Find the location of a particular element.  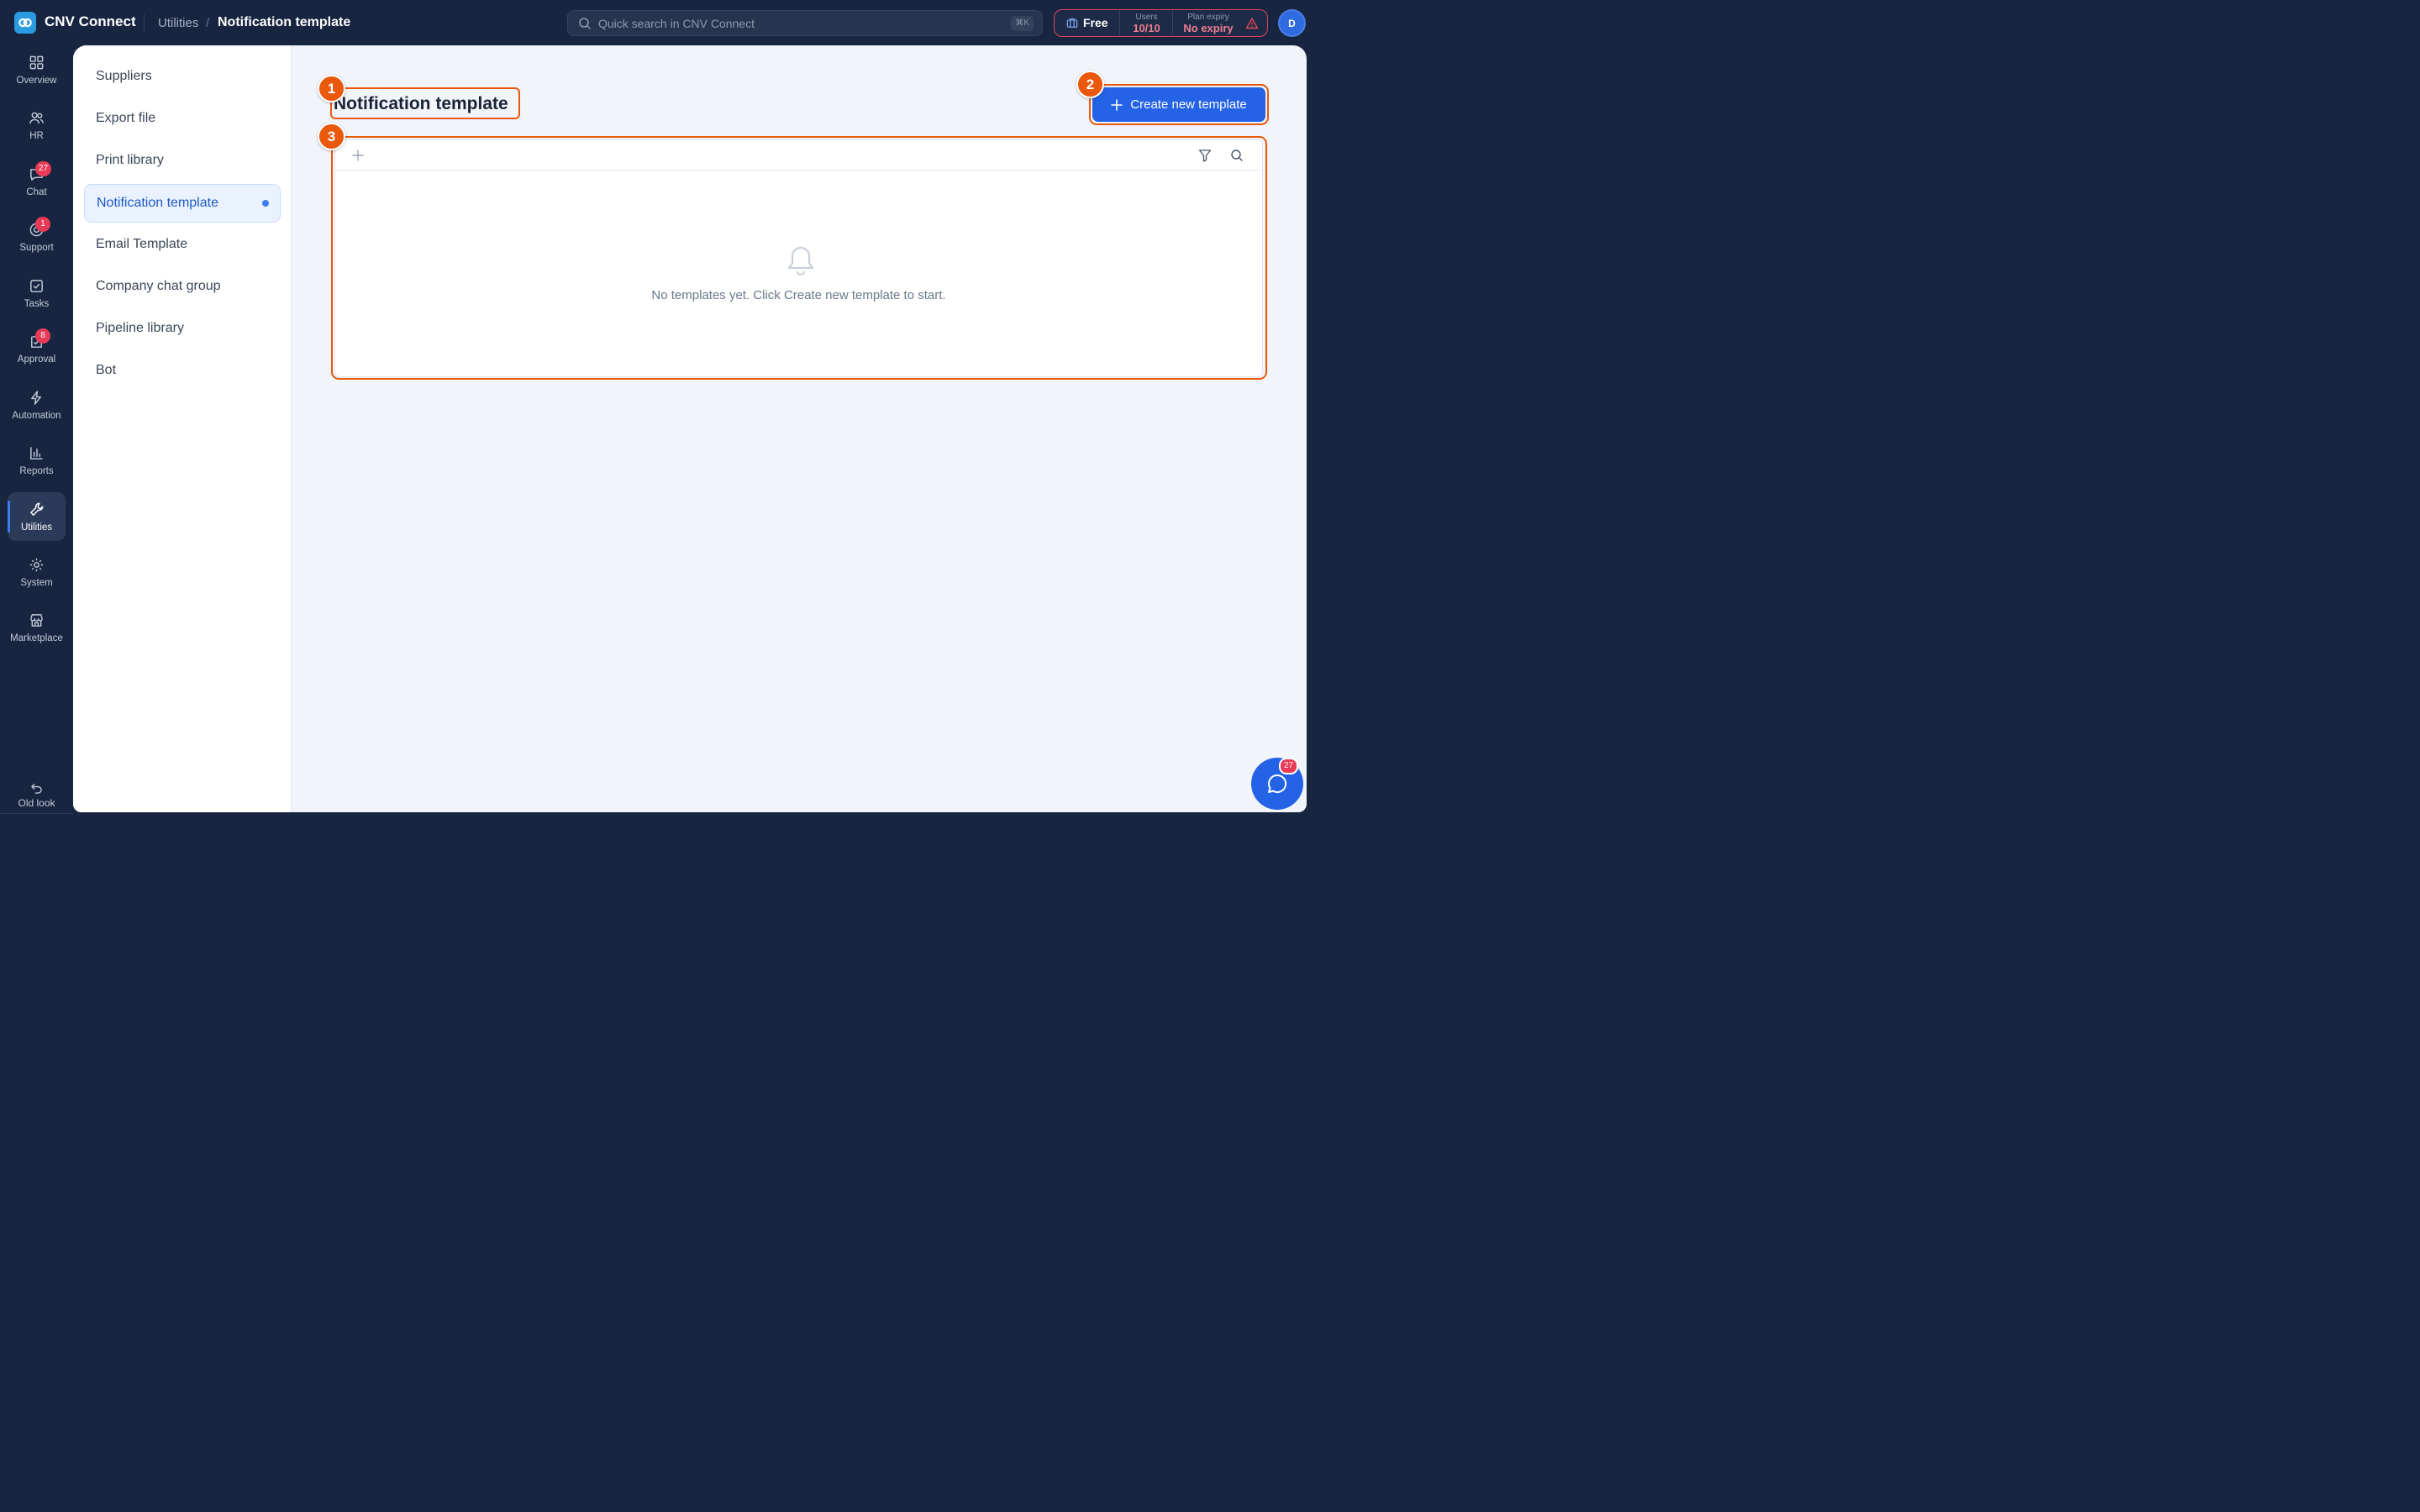

divider is located at coordinates (144, 22).